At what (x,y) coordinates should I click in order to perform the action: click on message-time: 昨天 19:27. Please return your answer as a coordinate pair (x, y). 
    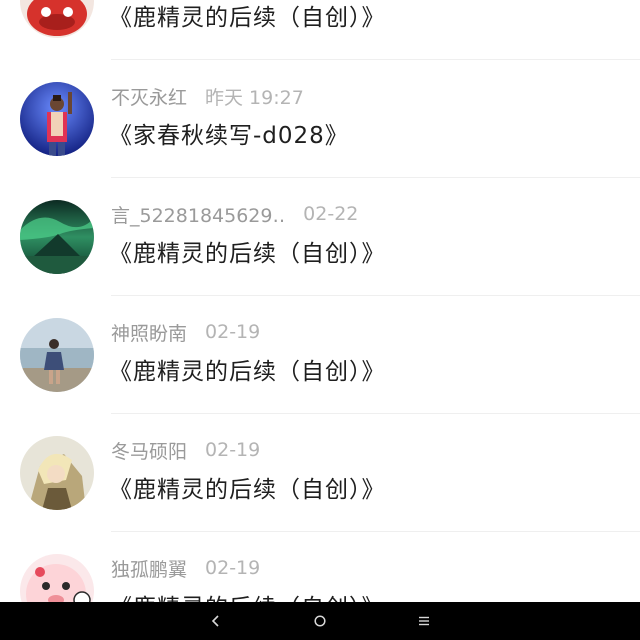
    Looking at the image, I should click on (254, 97).